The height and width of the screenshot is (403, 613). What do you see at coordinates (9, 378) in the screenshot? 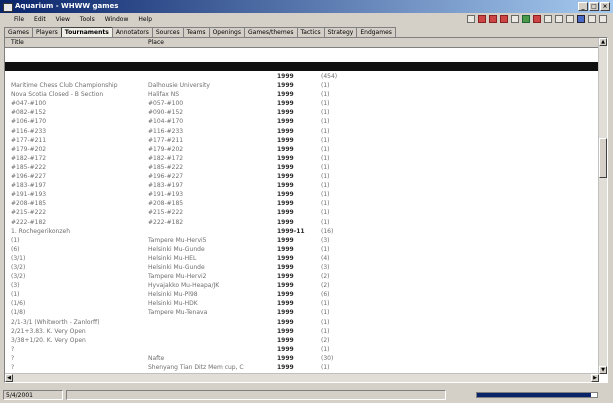
I see `scroll-left-icon: ◀` at bounding box center [9, 378].